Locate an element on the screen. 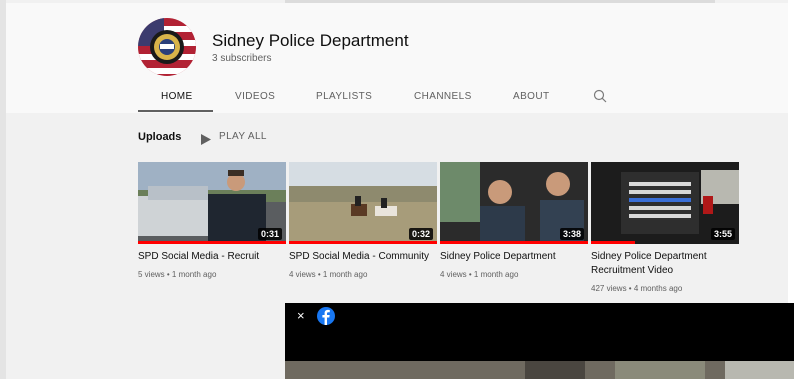 The width and height of the screenshot is (794, 379). facebook-icon is located at coordinates (326, 316).